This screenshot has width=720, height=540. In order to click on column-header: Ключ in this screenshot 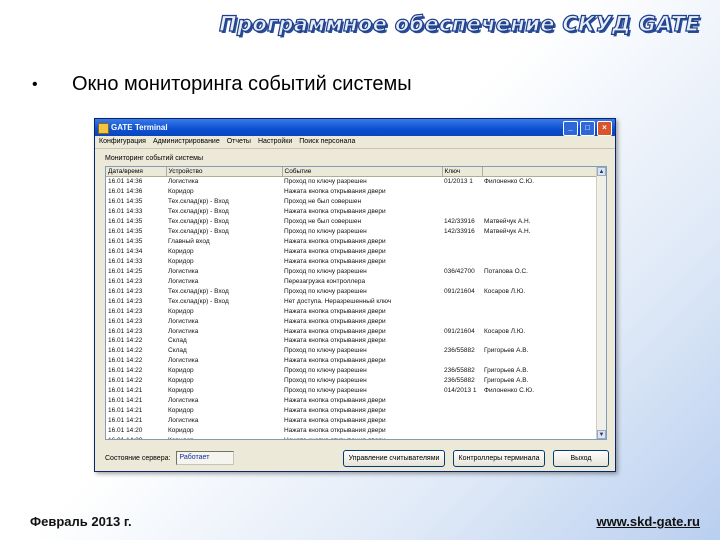, I will do `click(462, 172)`.